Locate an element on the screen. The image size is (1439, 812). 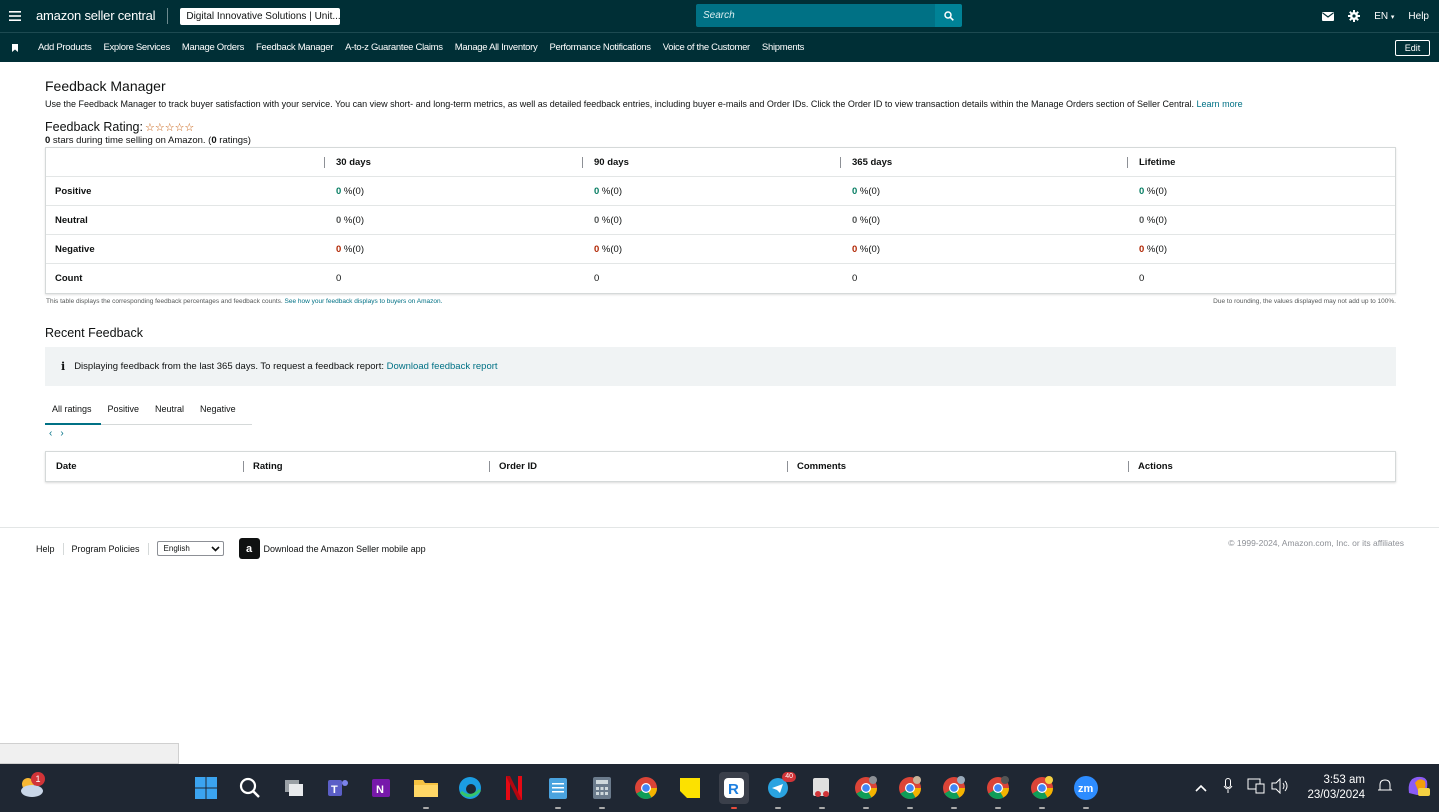
tab-negative: Negative is located at coordinates (219, 412).